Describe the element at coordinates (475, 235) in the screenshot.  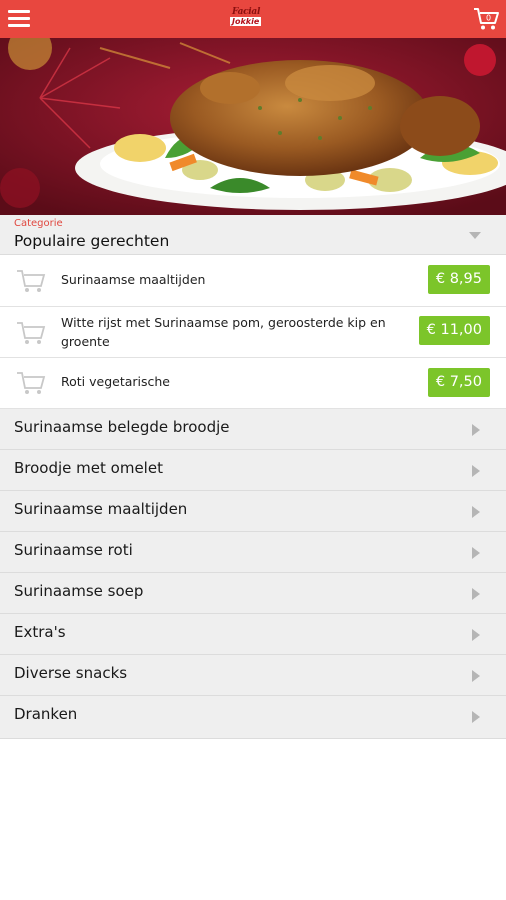
I see `chevron-down-icon` at that location.